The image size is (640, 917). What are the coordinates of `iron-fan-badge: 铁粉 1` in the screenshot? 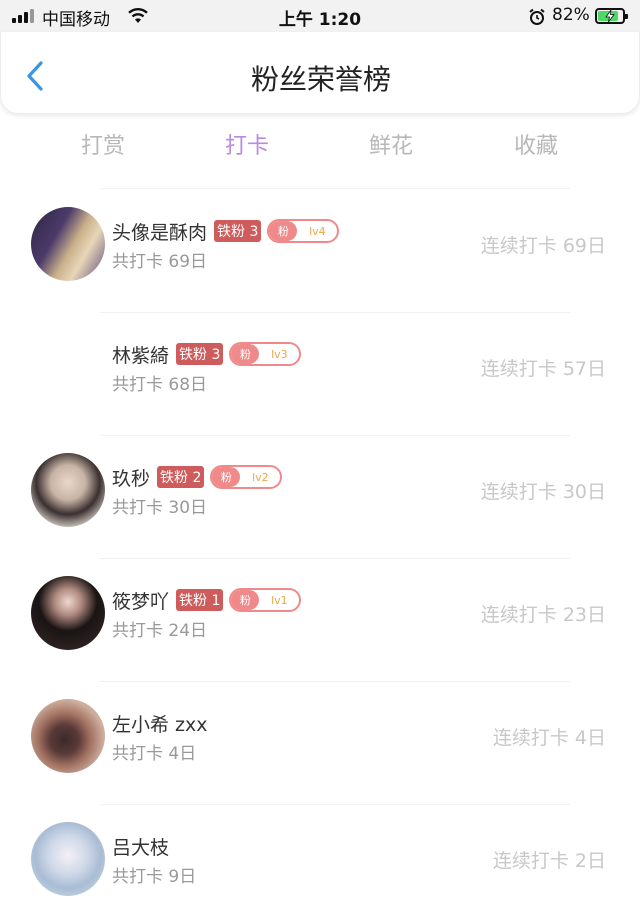 It's located at (200, 600).